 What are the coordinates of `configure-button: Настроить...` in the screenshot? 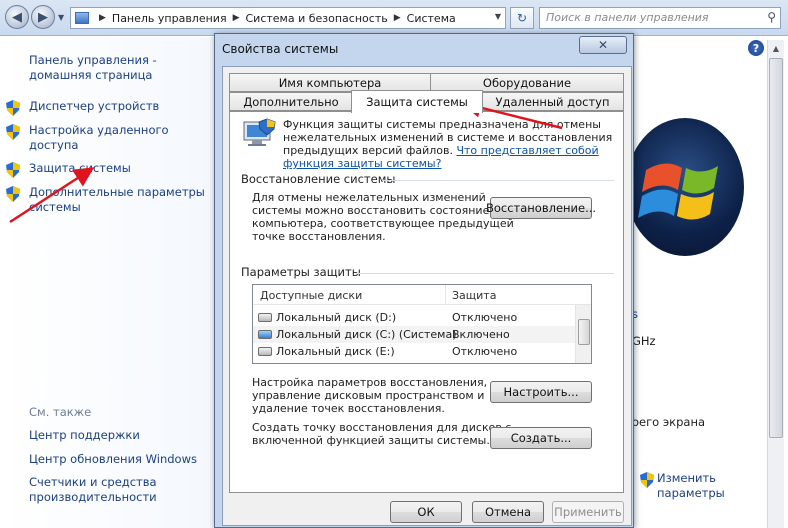 It's located at (541, 392).